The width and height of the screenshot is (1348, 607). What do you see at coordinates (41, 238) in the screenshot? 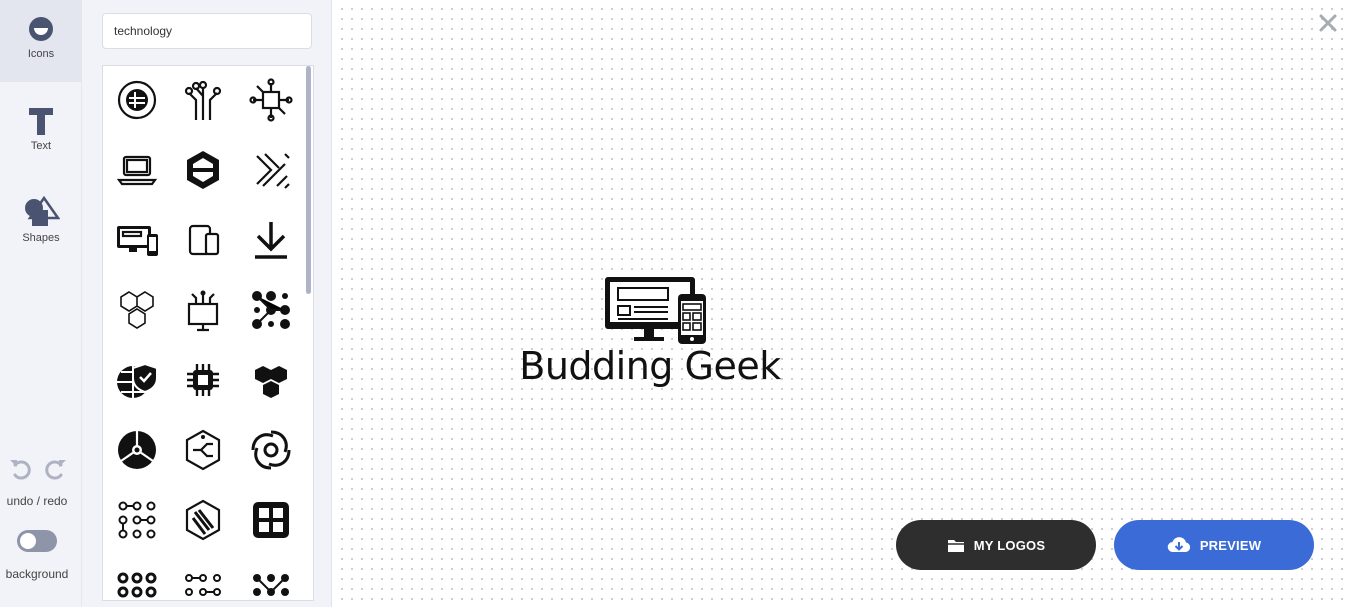
I see `tool-shapes-label: Shapes` at bounding box center [41, 238].